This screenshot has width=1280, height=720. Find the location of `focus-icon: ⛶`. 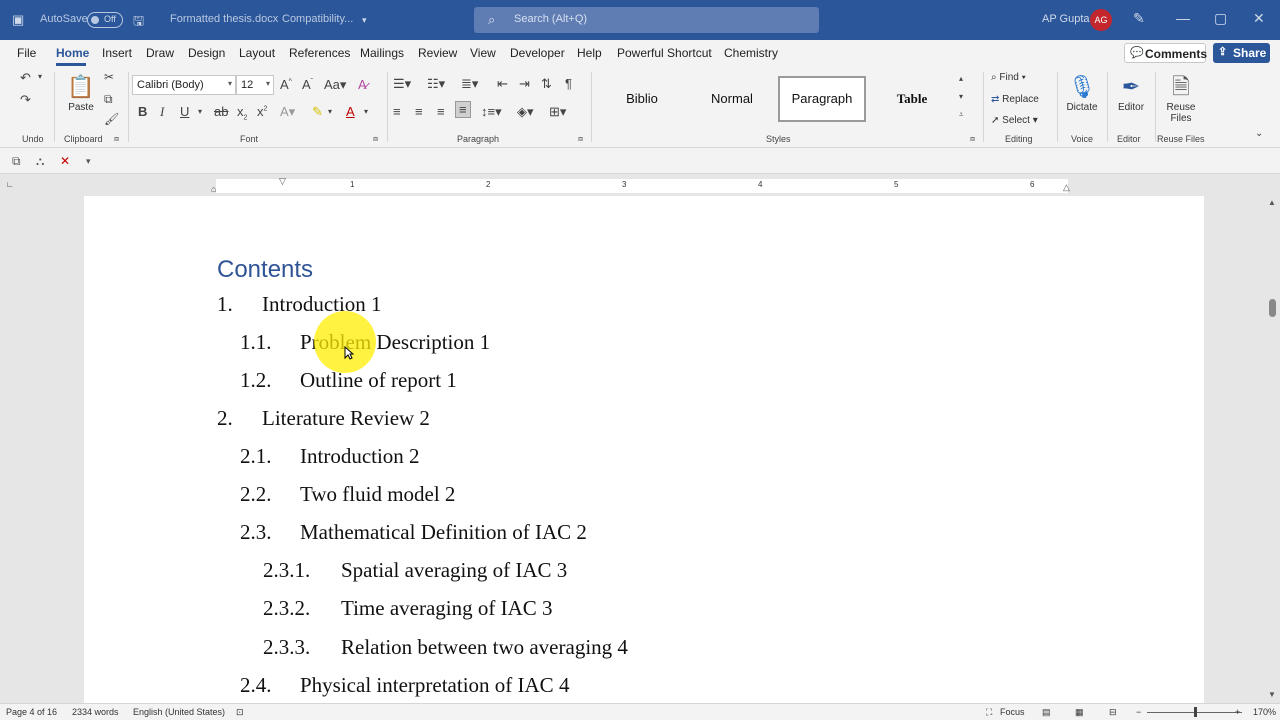

focus-icon: ⛶ is located at coordinates (989, 712).